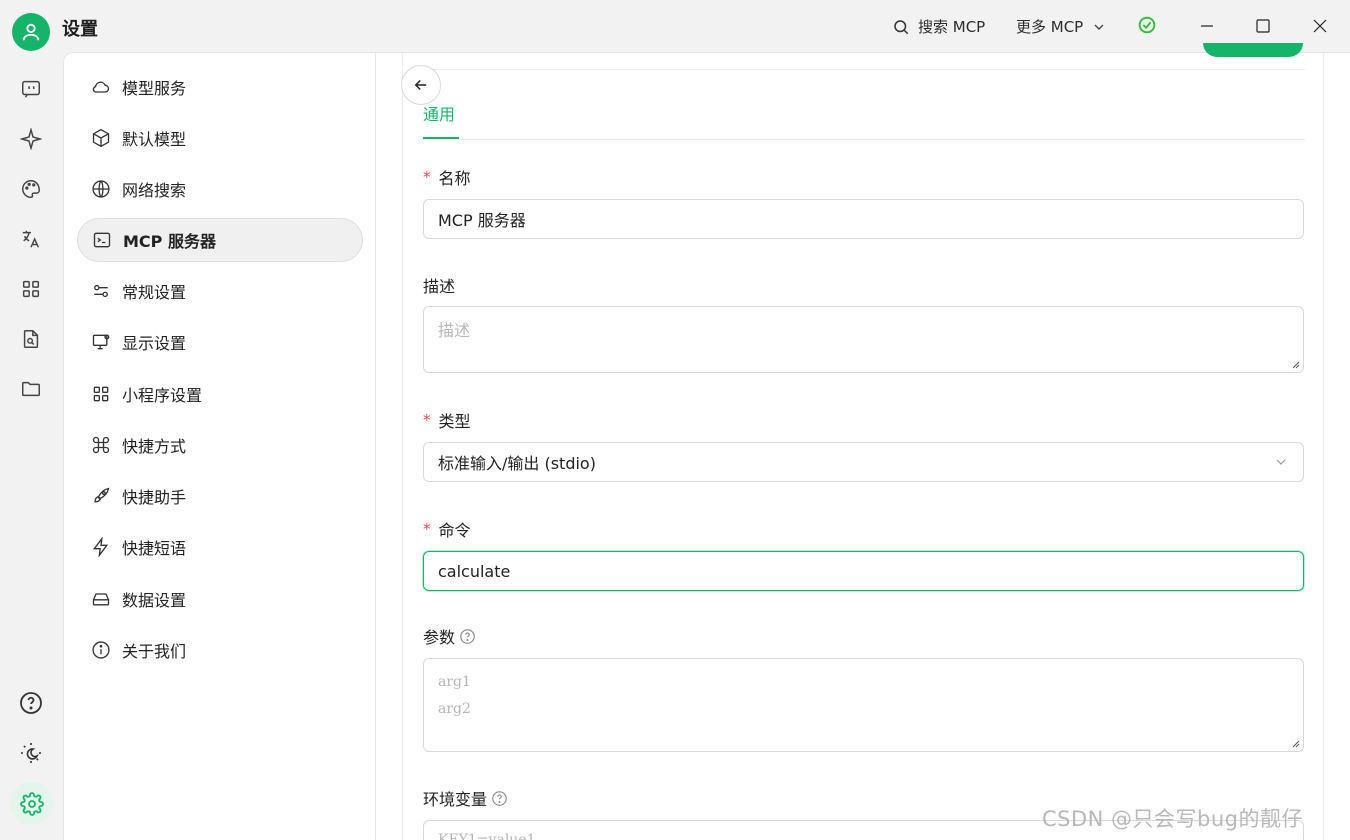  I want to click on command-input-value: calculate, so click(474, 571).